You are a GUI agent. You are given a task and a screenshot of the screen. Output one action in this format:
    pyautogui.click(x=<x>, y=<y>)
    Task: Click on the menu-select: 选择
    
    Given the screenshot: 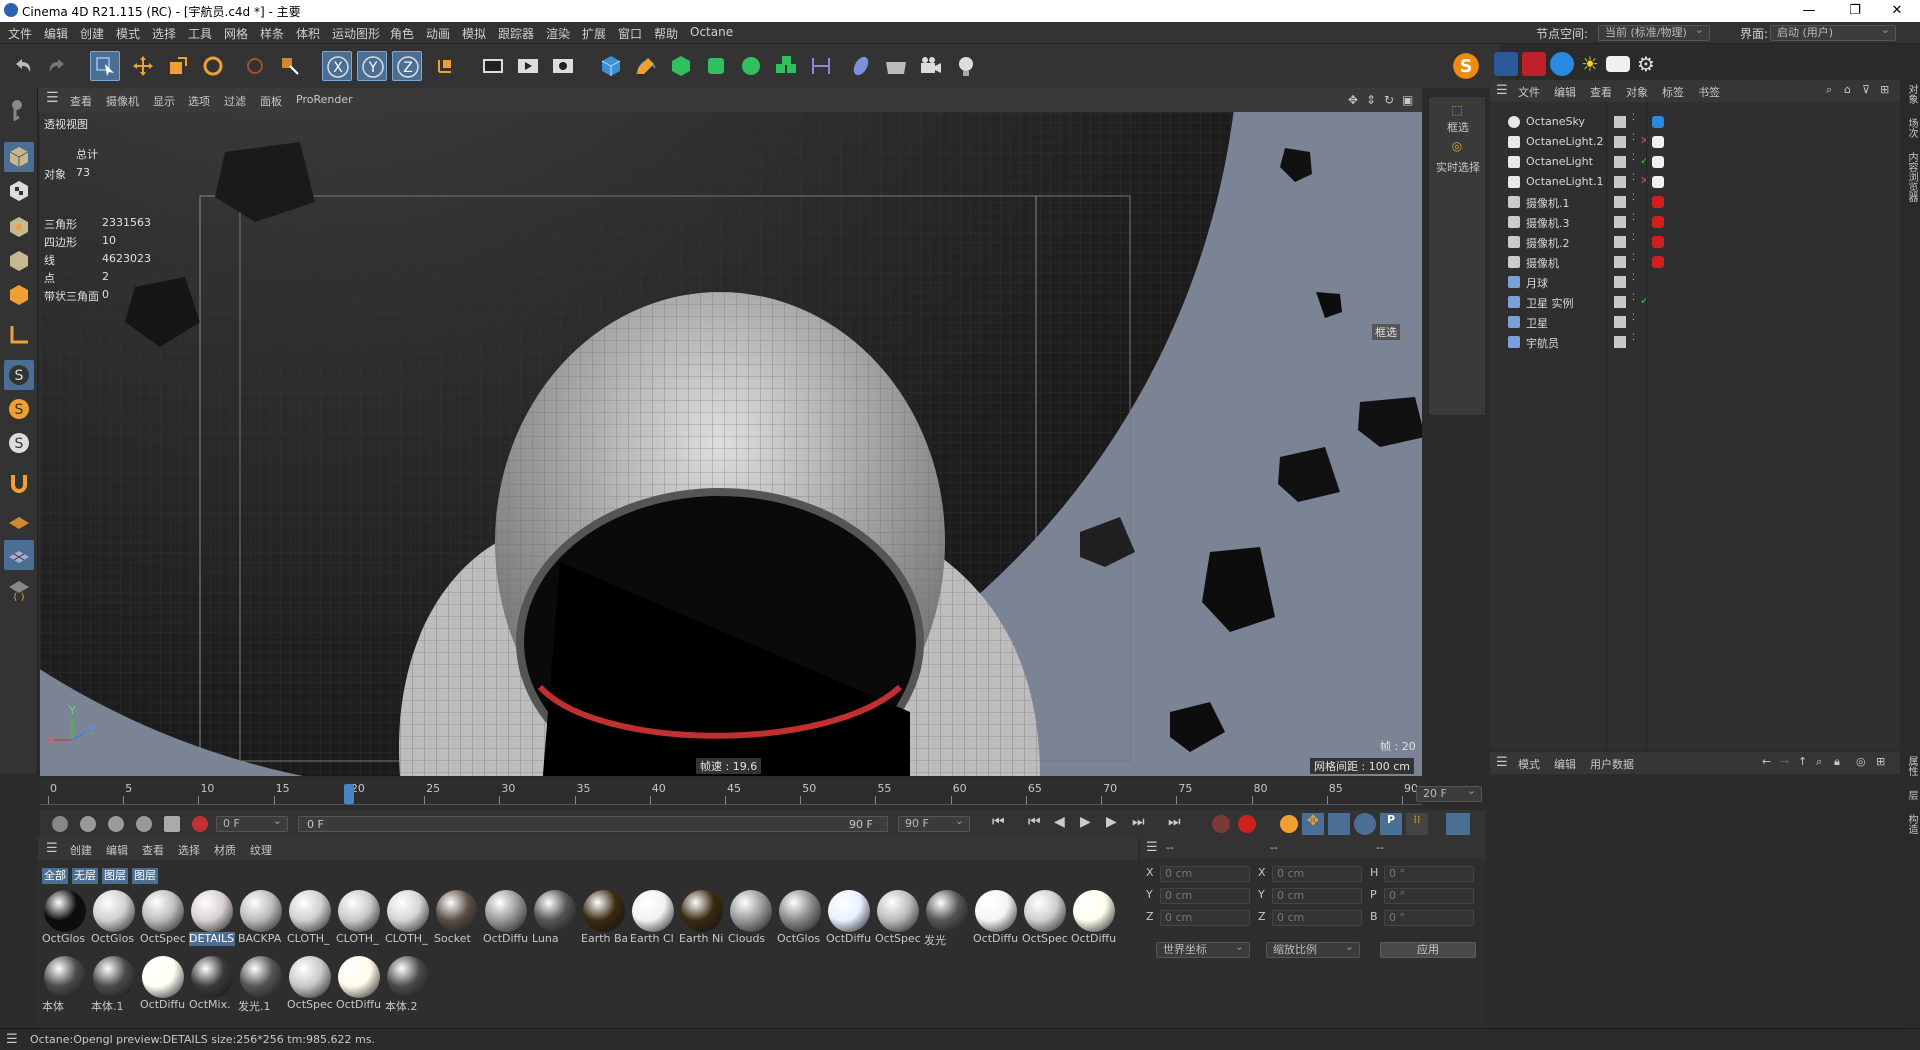 What is the action you would take?
    pyautogui.click(x=164, y=33)
    